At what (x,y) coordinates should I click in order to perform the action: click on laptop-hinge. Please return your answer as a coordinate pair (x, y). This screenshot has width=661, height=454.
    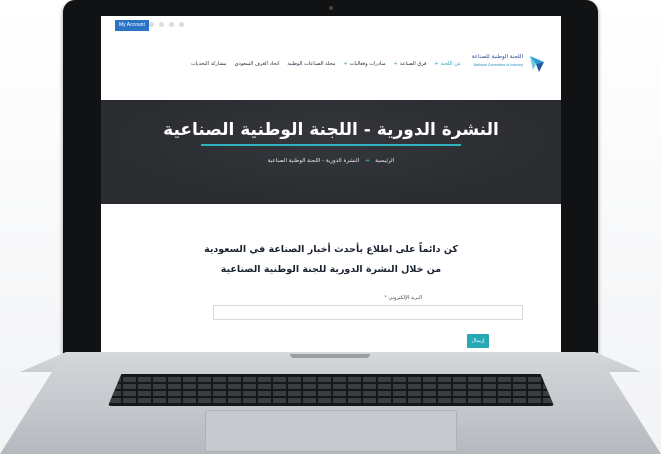
    Looking at the image, I should click on (330, 356).